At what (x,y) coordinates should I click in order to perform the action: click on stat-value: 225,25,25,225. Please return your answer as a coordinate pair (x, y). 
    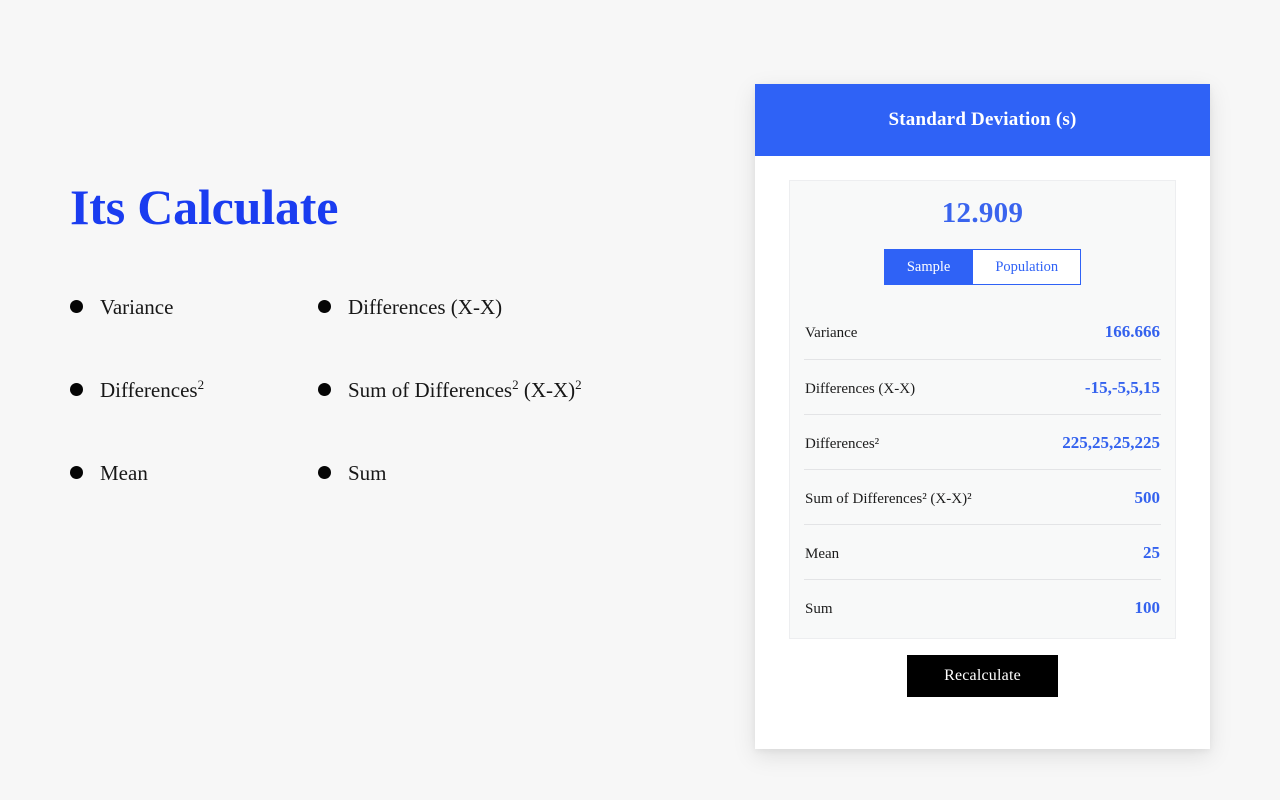
    Looking at the image, I should click on (1111, 442).